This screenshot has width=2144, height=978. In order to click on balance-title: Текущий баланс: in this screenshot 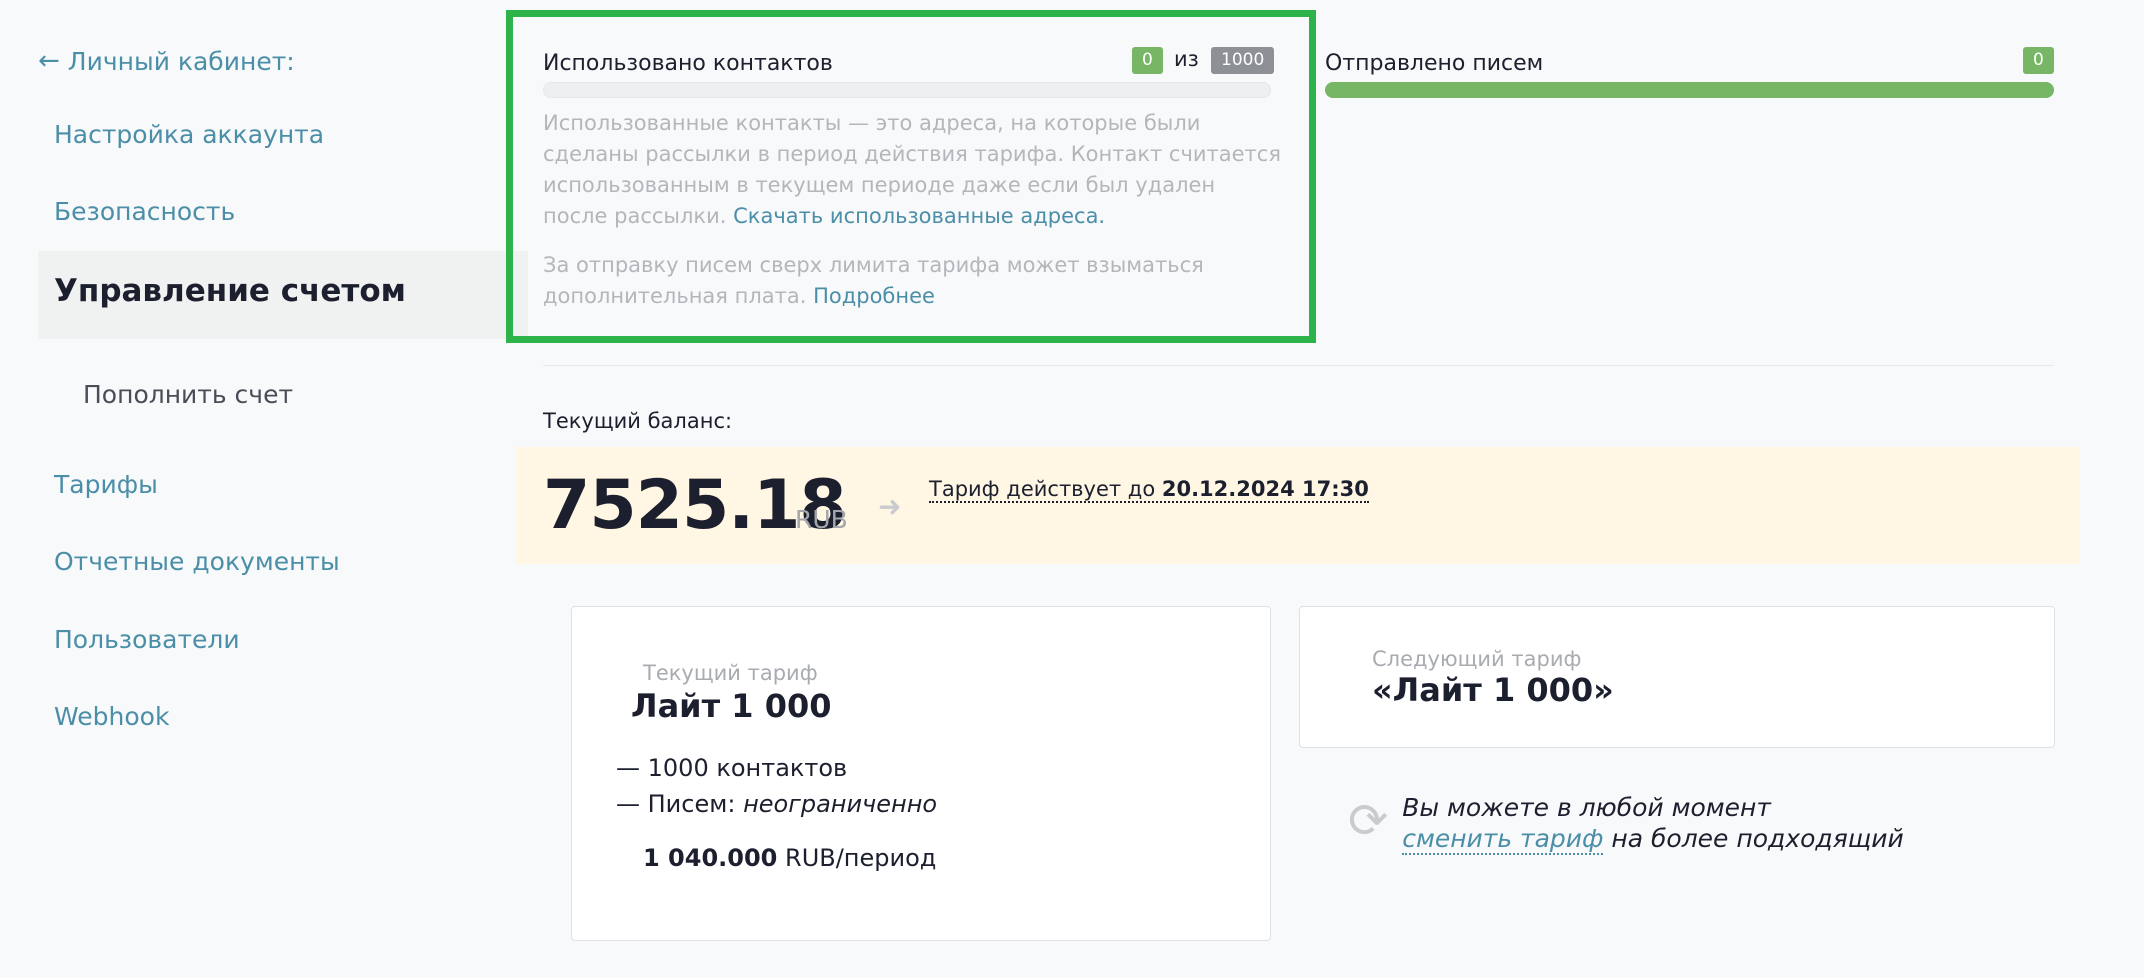, I will do `click(638, 421)`.